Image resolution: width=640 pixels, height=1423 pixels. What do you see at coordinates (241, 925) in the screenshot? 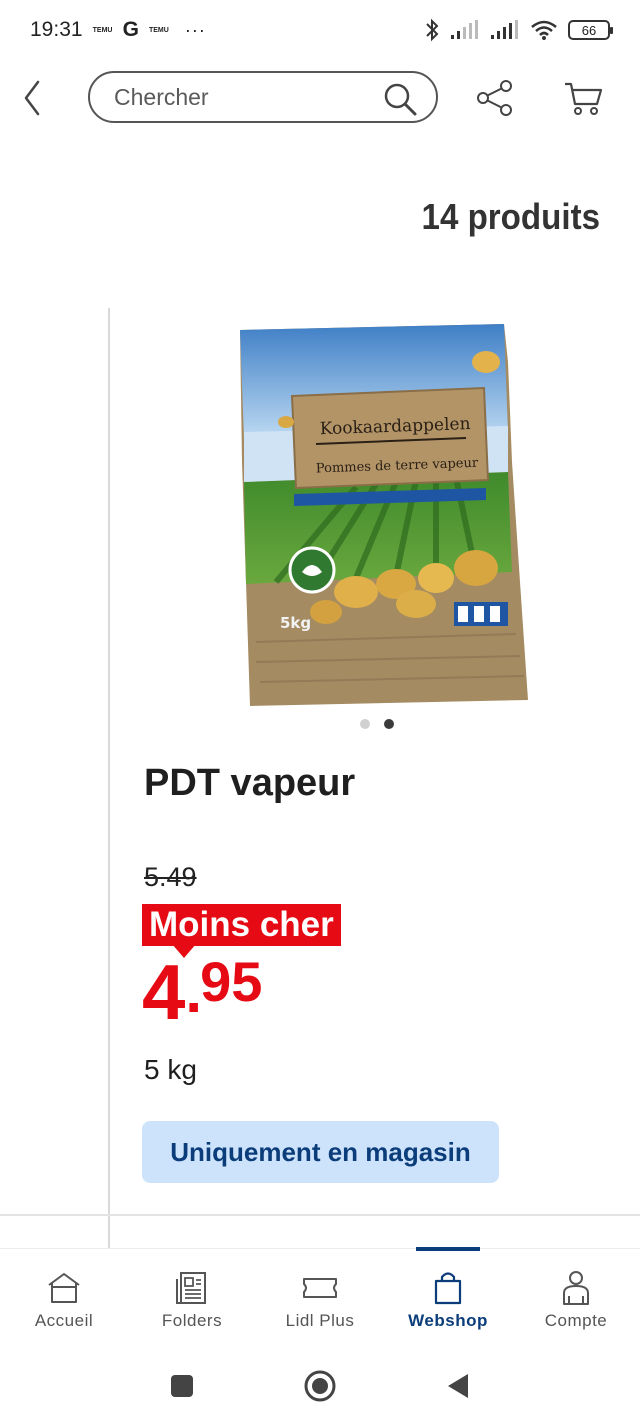
I see `discount-badge: Moins cher` at bounding box center [241, 925].